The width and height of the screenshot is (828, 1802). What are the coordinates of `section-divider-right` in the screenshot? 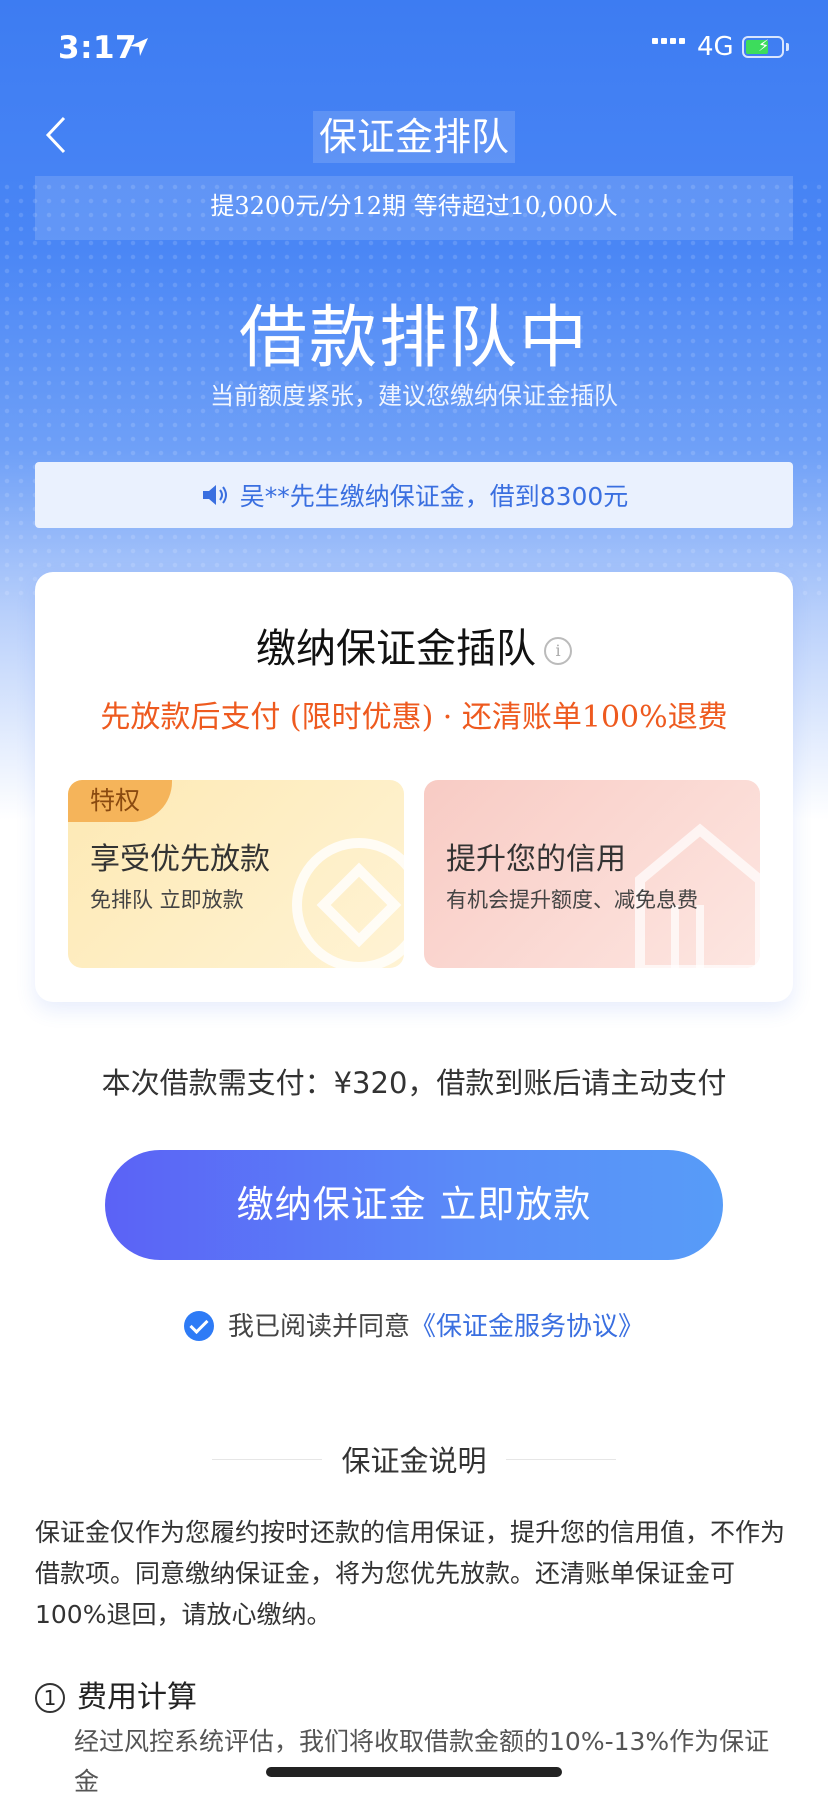 It's located at (561, 1459).